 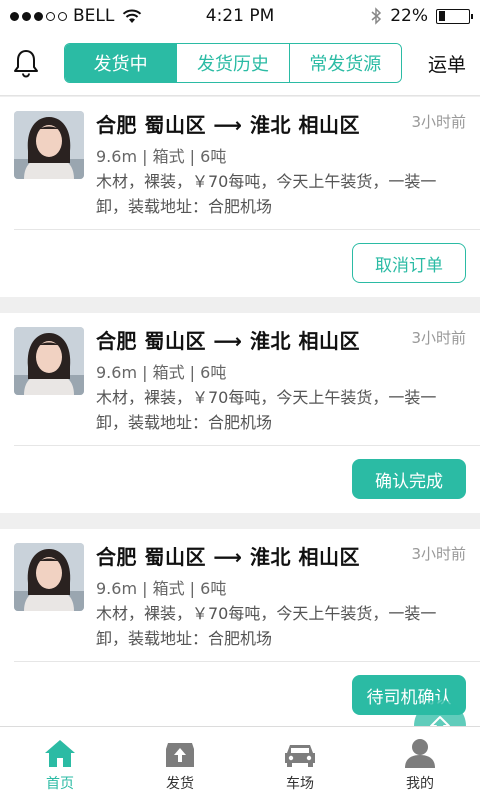 I want to click on tab-shipping-history: 发货历史, so click(x=233, y=63).